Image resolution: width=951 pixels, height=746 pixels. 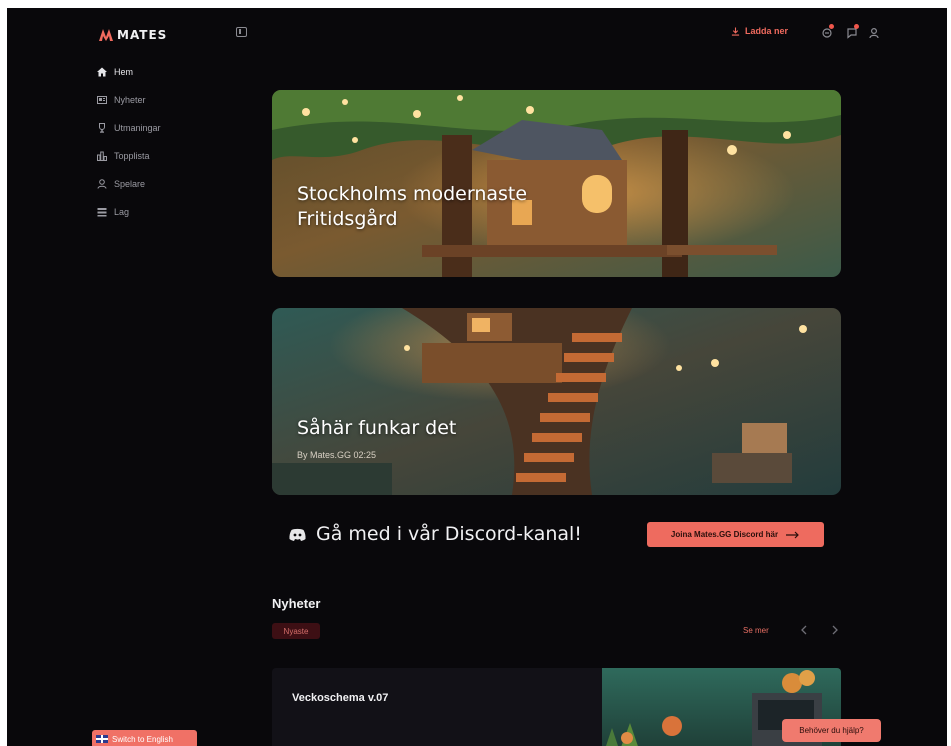 I want to click on brand-logo: MATES, so click(x=133, y=35).